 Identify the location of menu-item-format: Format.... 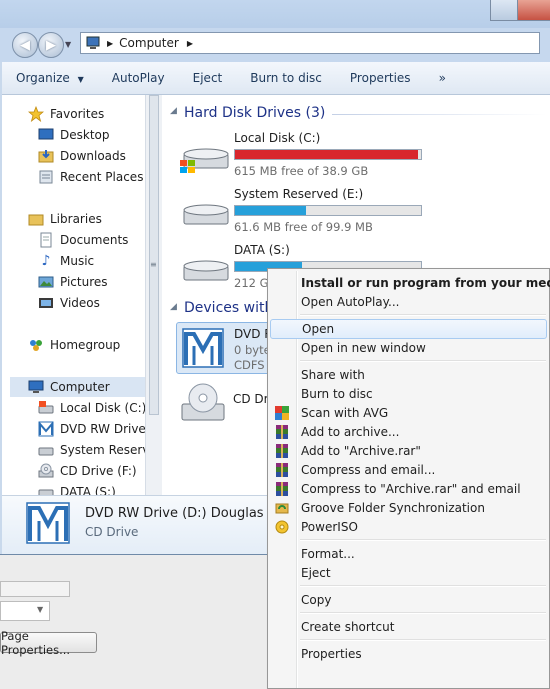
(408, 554).